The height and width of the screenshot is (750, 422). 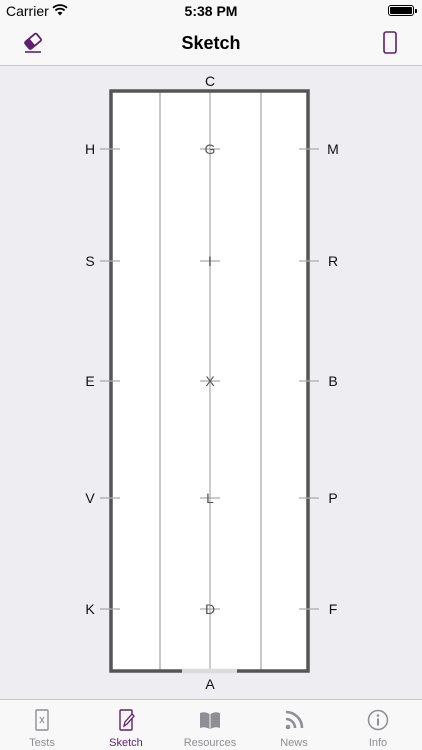 What do you see at coordinates (333, 381) in the screenshot?
I see `marker-right: B` at bounding box center [333, 381].